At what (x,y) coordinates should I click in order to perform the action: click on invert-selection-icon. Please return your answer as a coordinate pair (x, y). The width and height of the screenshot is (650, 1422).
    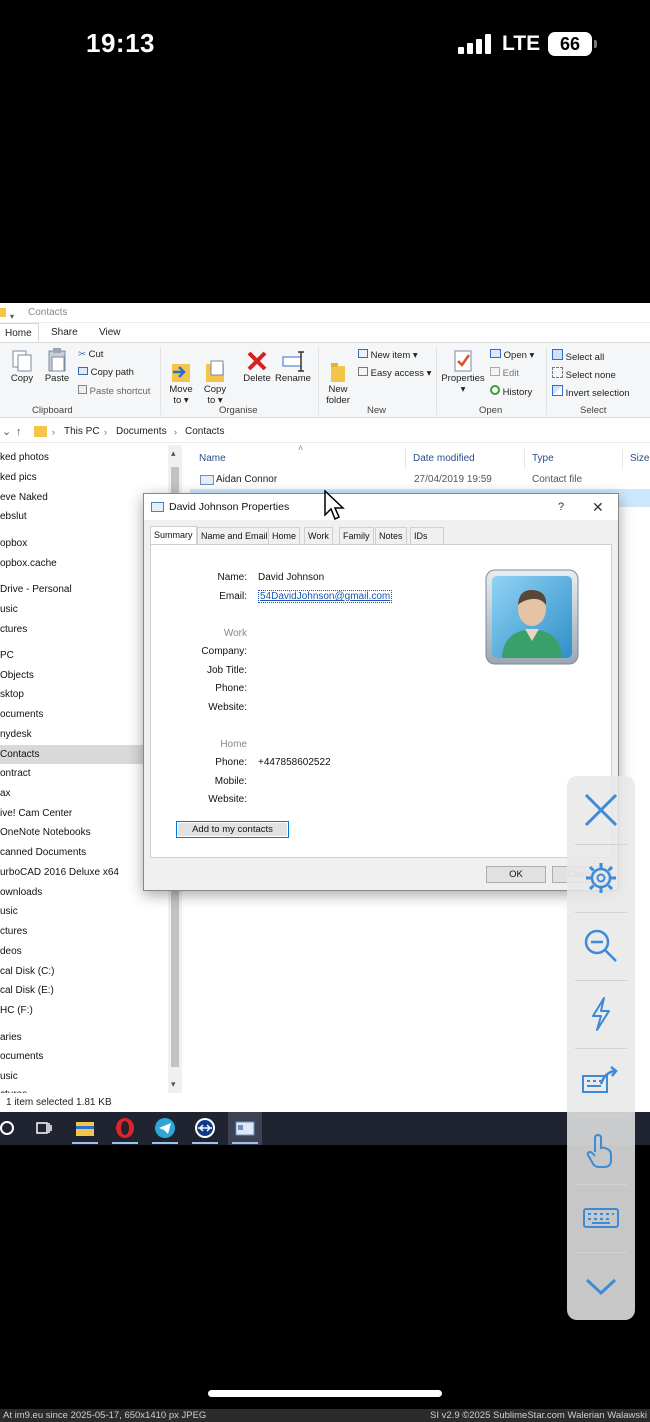
    Looking at the image, I should click on (557, 390).